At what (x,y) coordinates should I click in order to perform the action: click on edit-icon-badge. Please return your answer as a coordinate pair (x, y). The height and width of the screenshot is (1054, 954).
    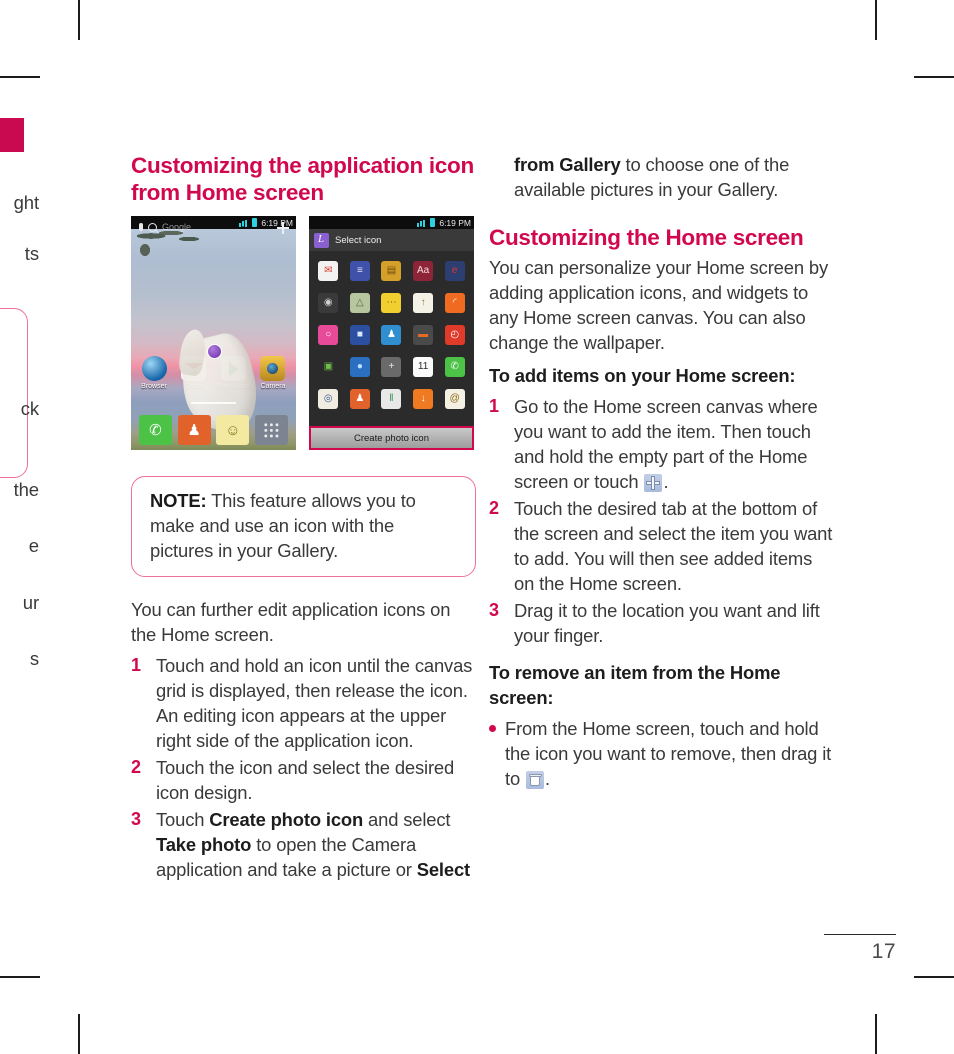
    Looking at the image, I should click on (214, 351).